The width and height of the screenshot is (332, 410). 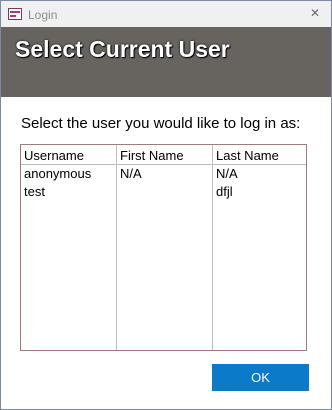 What do you see at coordinates (15, 14) in the screenshot?
I see `form-icon` at bounding box center [15, 14].